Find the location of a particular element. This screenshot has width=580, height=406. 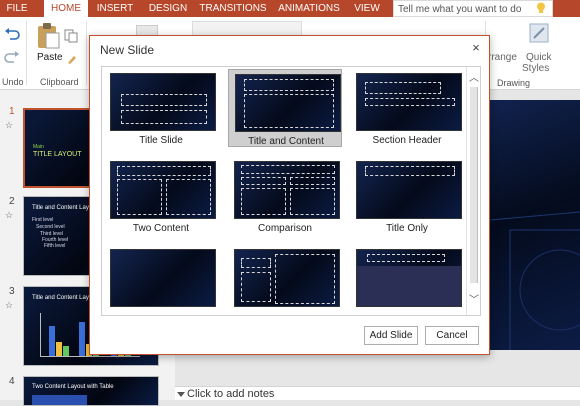

tab-insert: INSERT is located at coordinates (115, 8).